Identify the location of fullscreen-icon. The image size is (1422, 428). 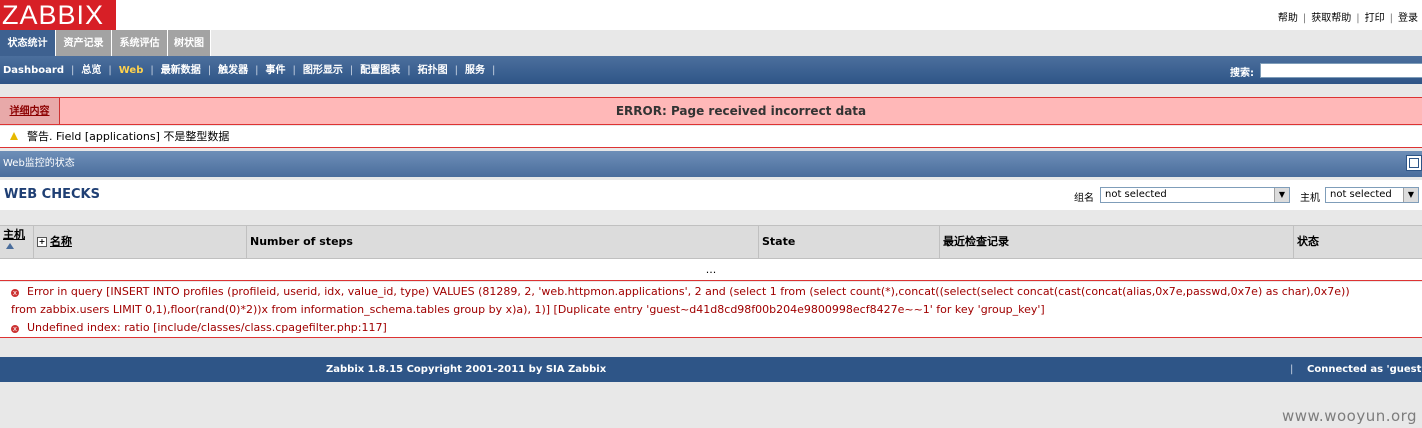
(1414, 163).